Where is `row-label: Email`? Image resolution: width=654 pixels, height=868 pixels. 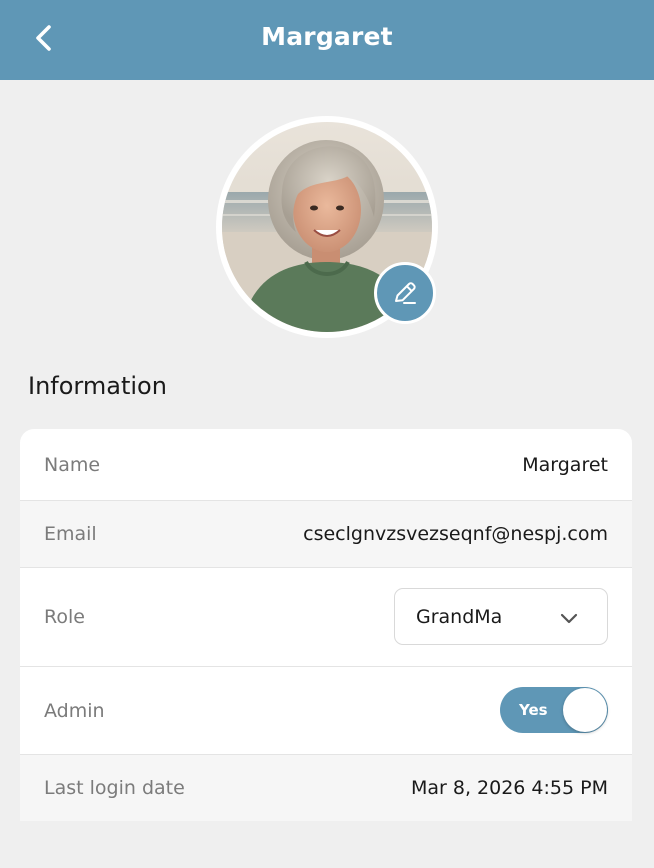
row-label: Email is located at coordinates (70, 534).